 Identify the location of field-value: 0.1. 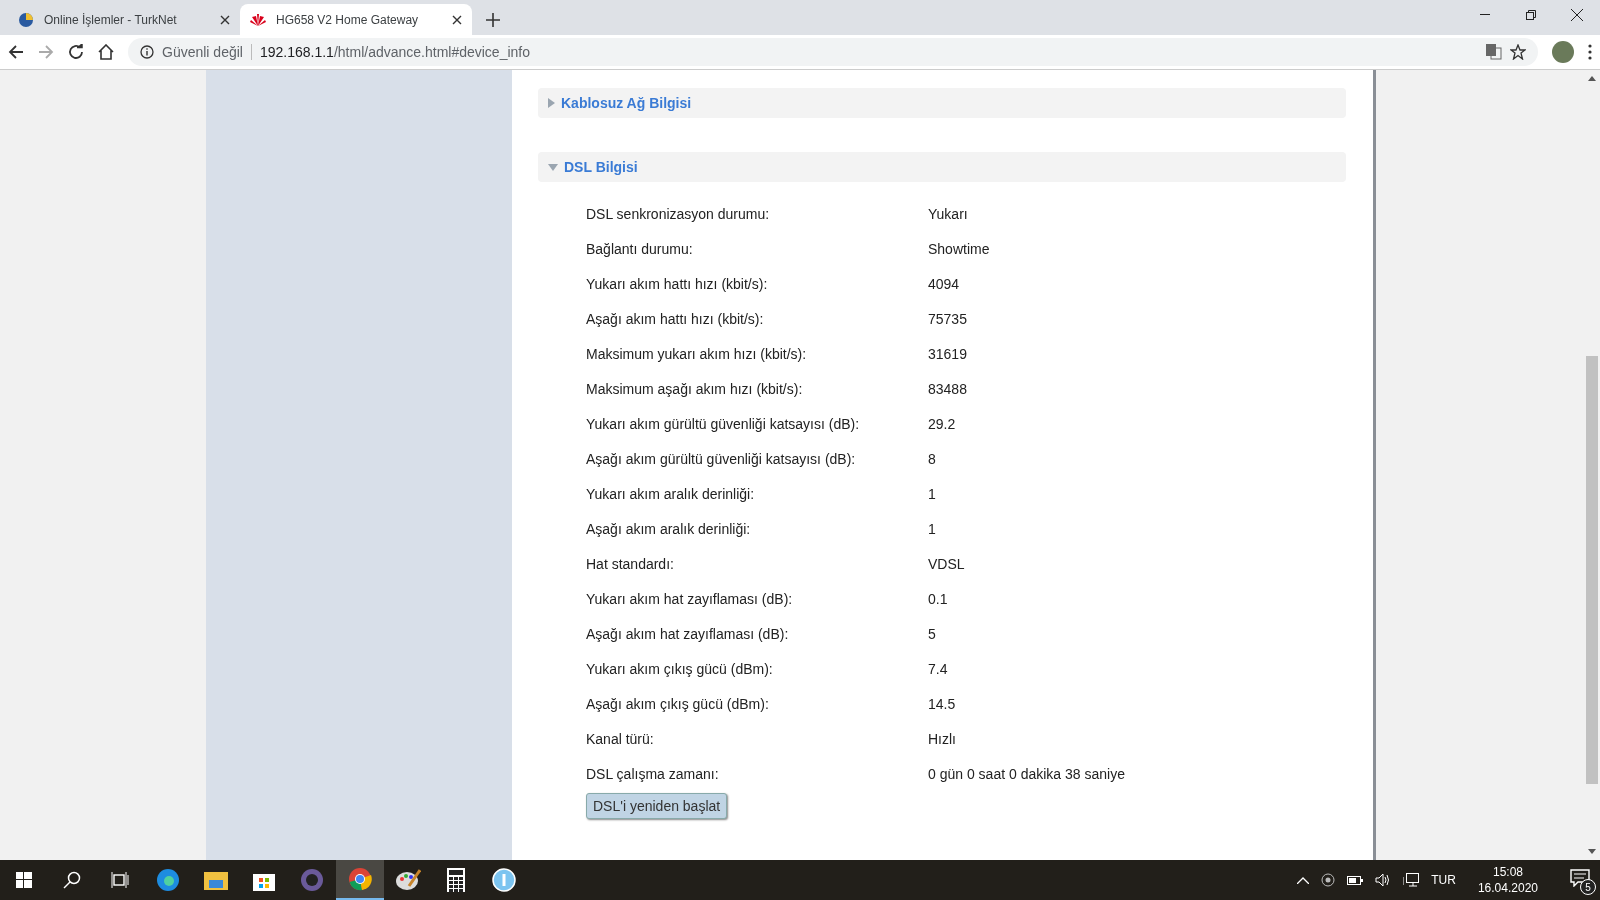
(938, 599).